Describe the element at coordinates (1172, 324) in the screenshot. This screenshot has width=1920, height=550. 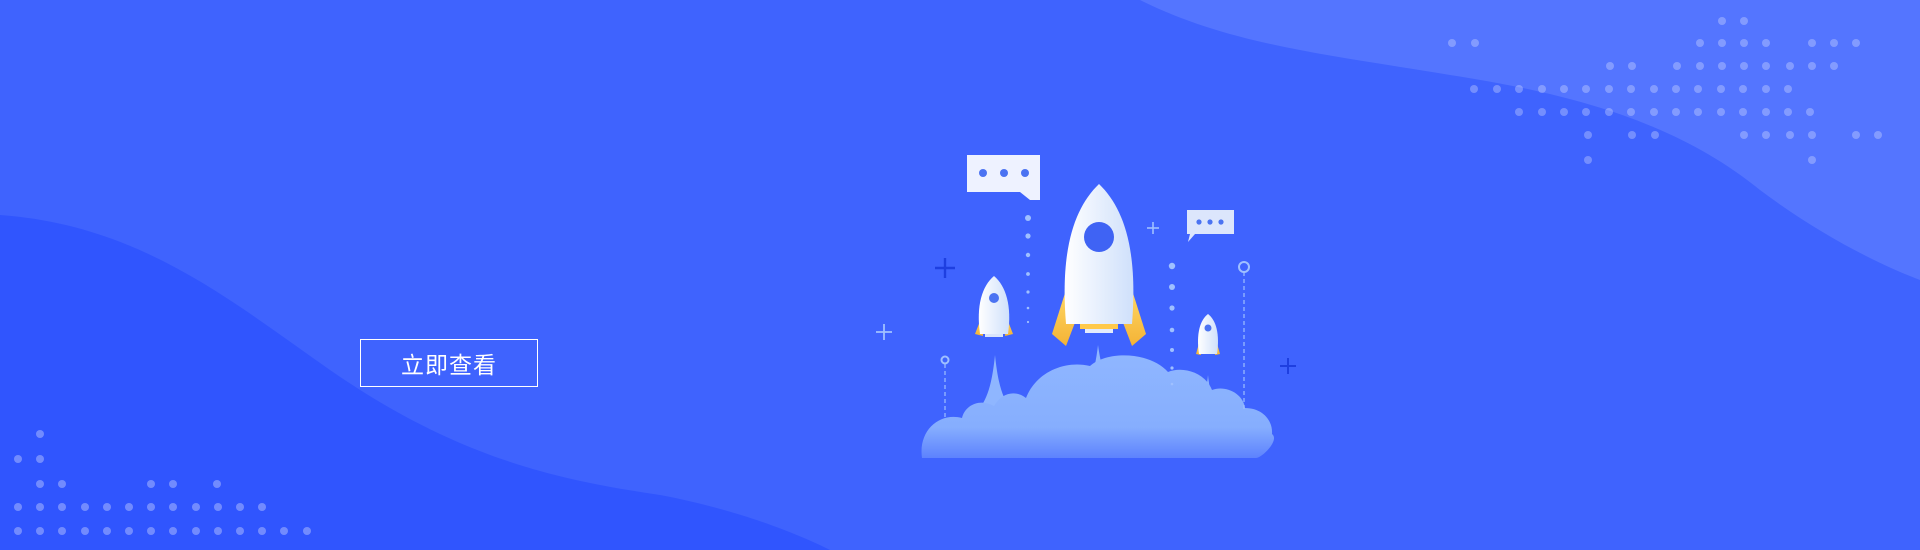
I see `dotted-trail-right` at that location.